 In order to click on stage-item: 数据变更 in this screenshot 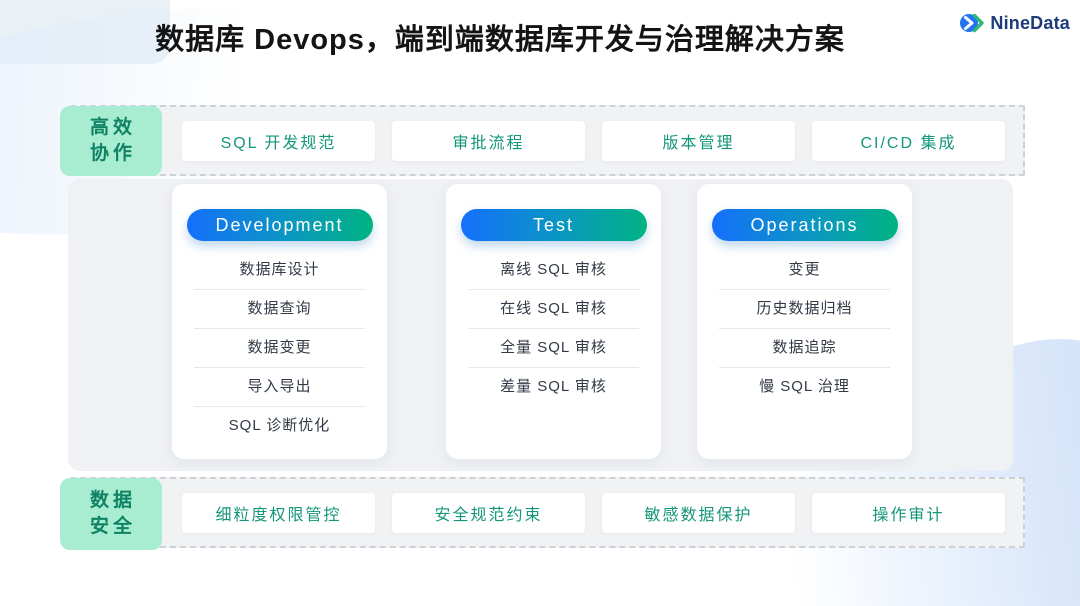, I will do `click(279, 348)`.